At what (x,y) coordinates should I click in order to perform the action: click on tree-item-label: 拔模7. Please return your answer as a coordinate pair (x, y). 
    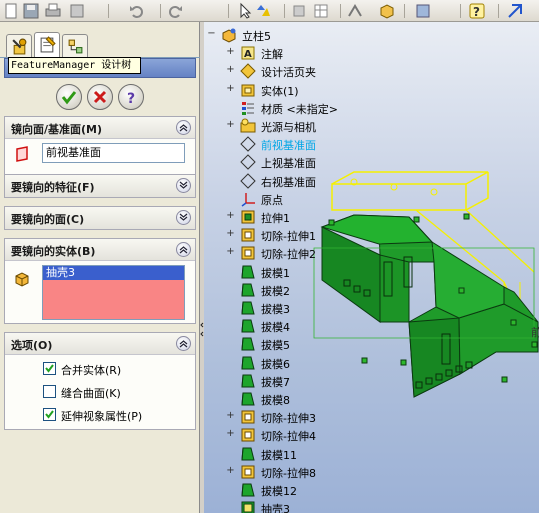
    Looking at the image, I should click on (275, 382).